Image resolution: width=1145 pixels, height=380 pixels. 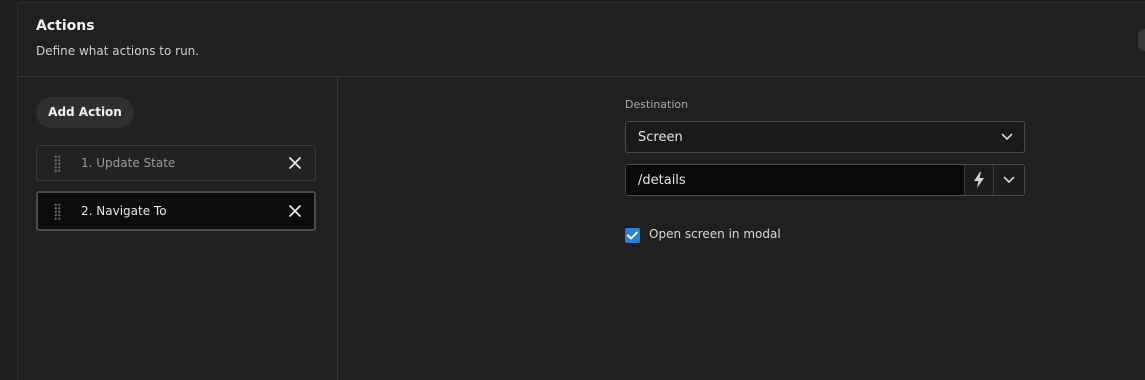 I want to click on destination-type-value: Screen, so click(x=660, y=137).